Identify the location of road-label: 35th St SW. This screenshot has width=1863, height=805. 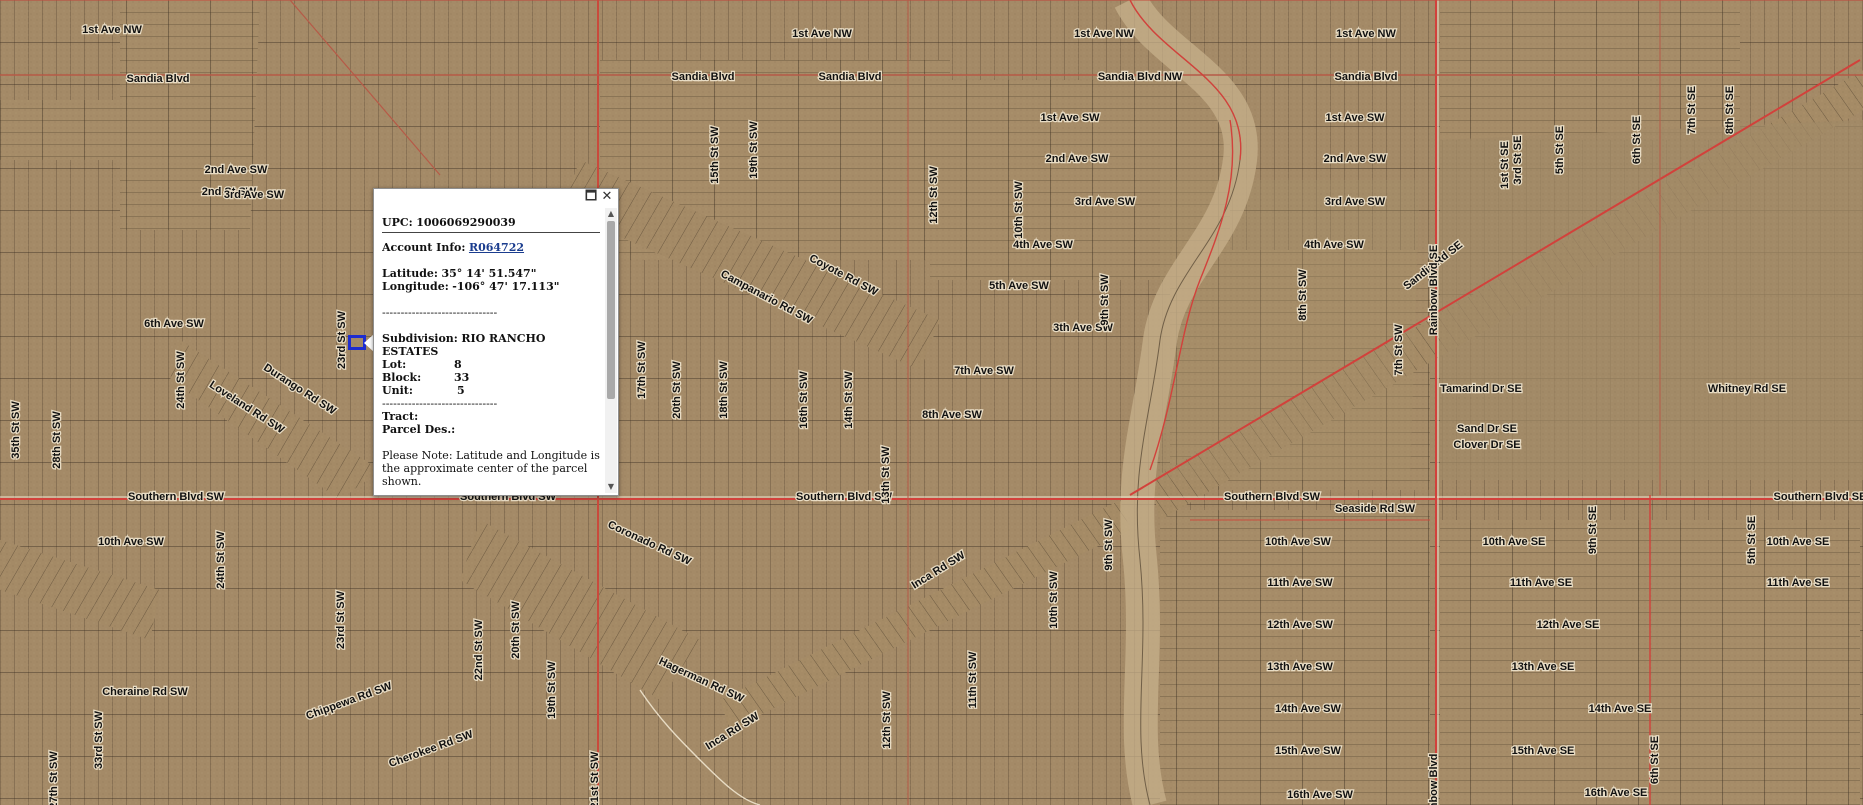
(16, 430).